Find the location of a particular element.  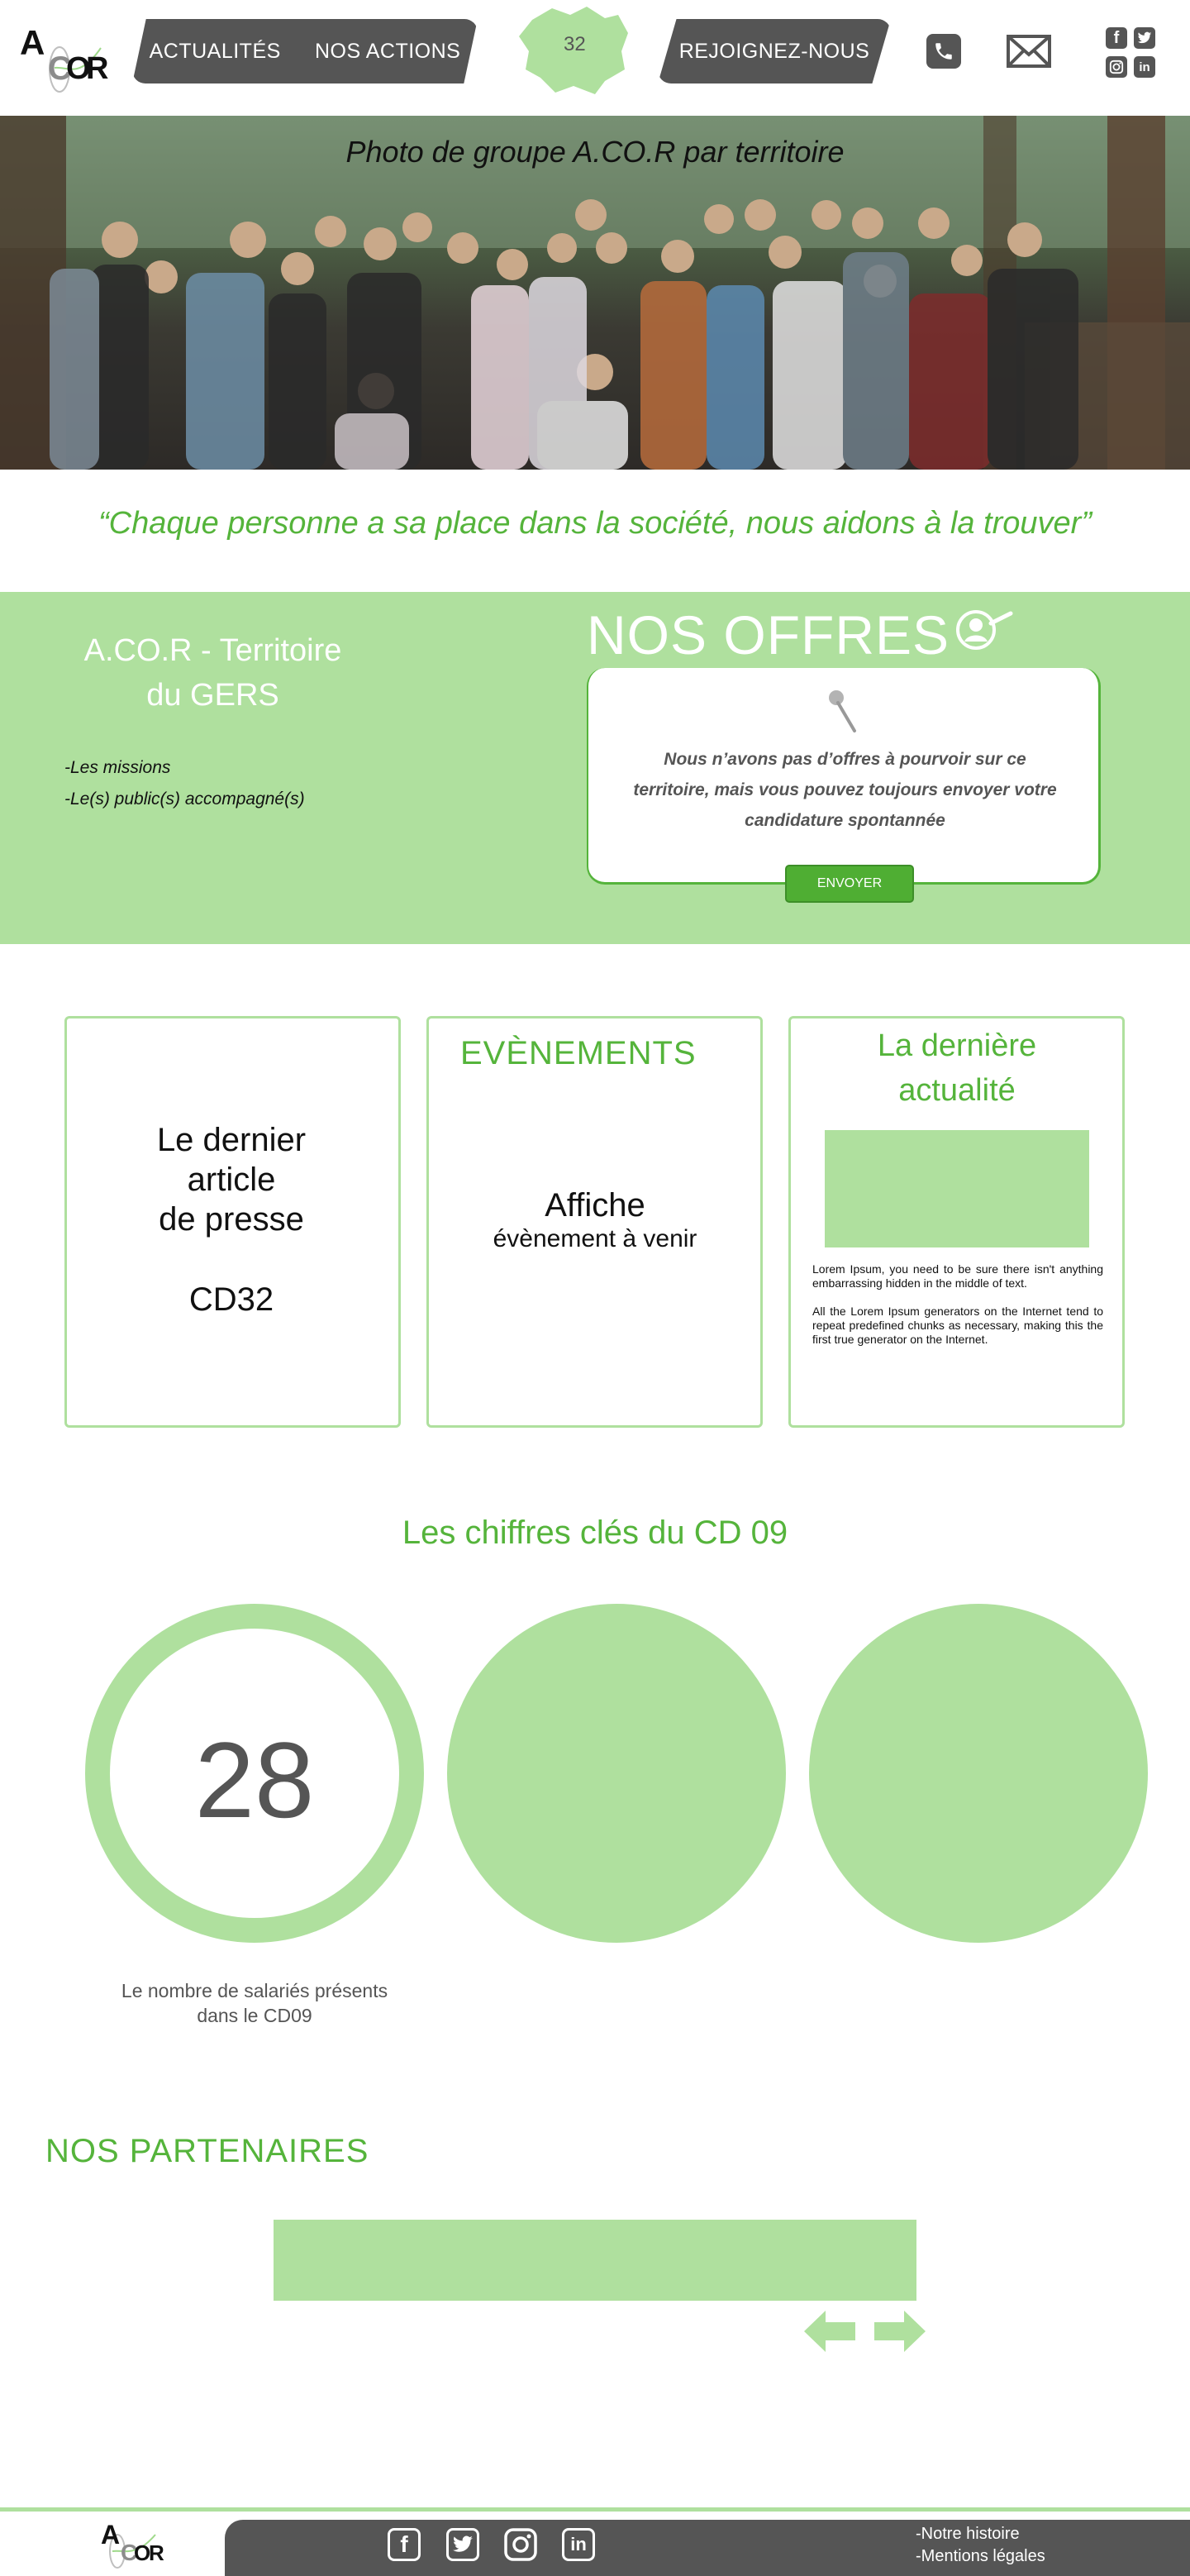

nav-item-rejoignez-nous: REJOIGNEZ-NOUS is located at coordinates (774, 52).